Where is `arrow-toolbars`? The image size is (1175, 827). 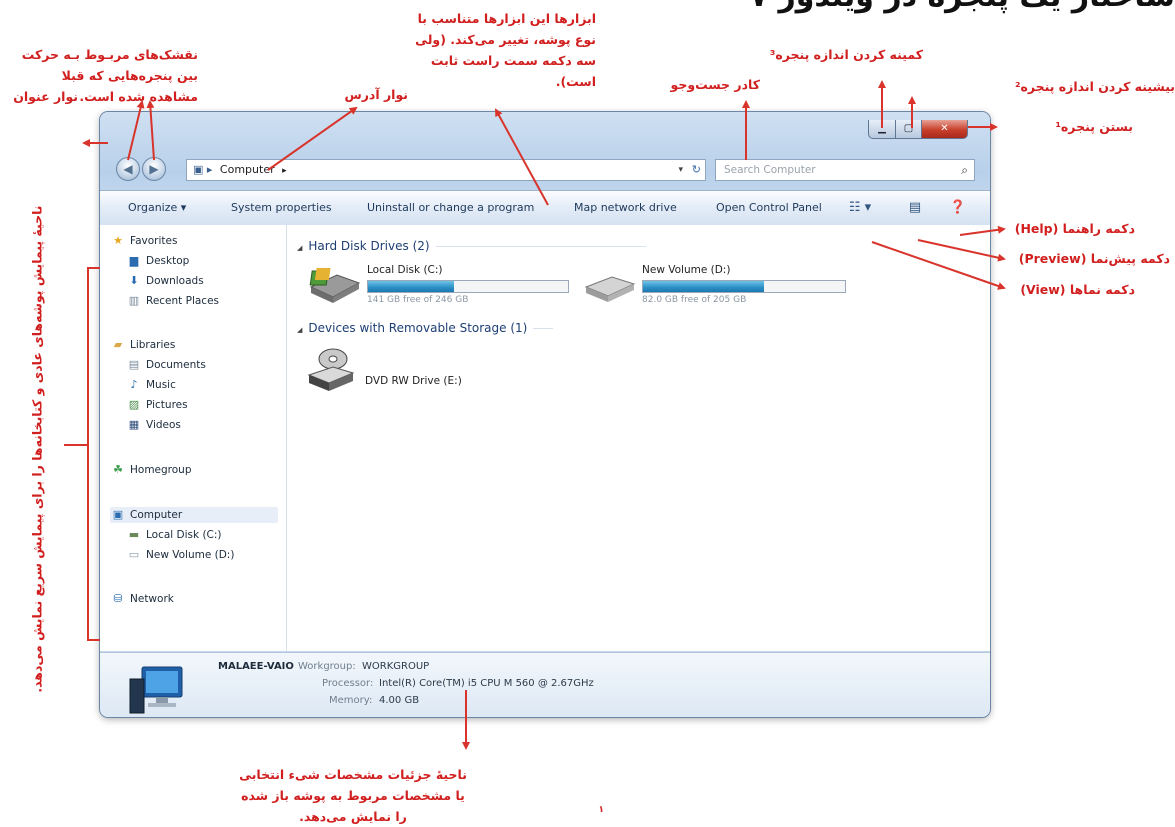
arrow-toolbars is located at coordinates (522, 157).